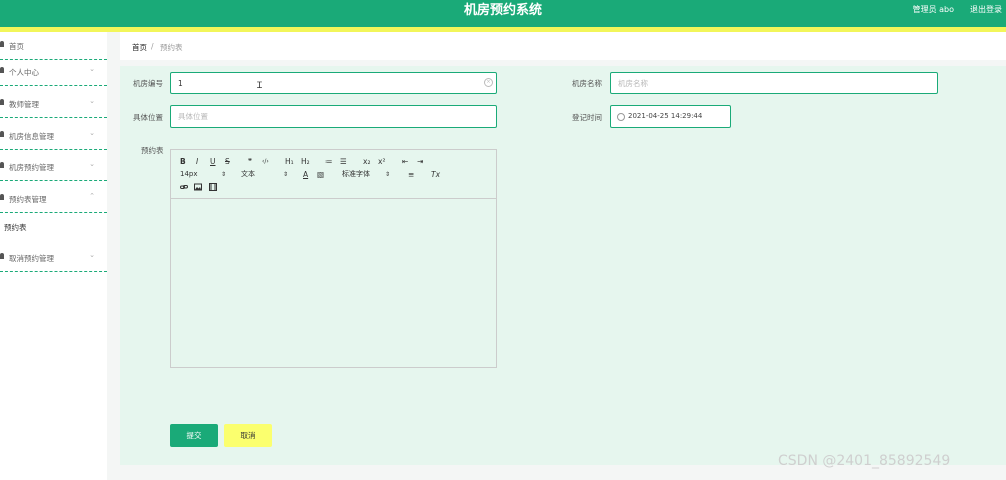 This screenshot has width=1006, height=480. Describe the element at coordinates (435, 174) in the screenshot. I see `clear-format-button: Tx` at that location.